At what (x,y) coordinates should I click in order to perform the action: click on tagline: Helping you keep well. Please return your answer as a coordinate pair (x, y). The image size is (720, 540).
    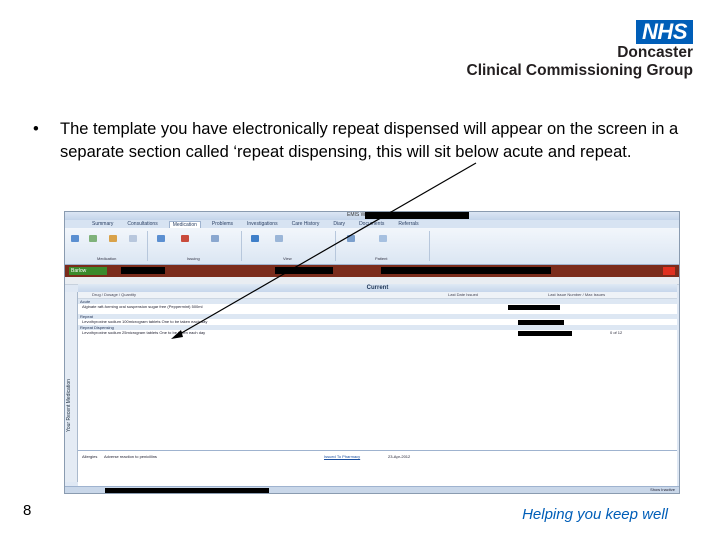
    Looking at the image, I should click on (595, 514).